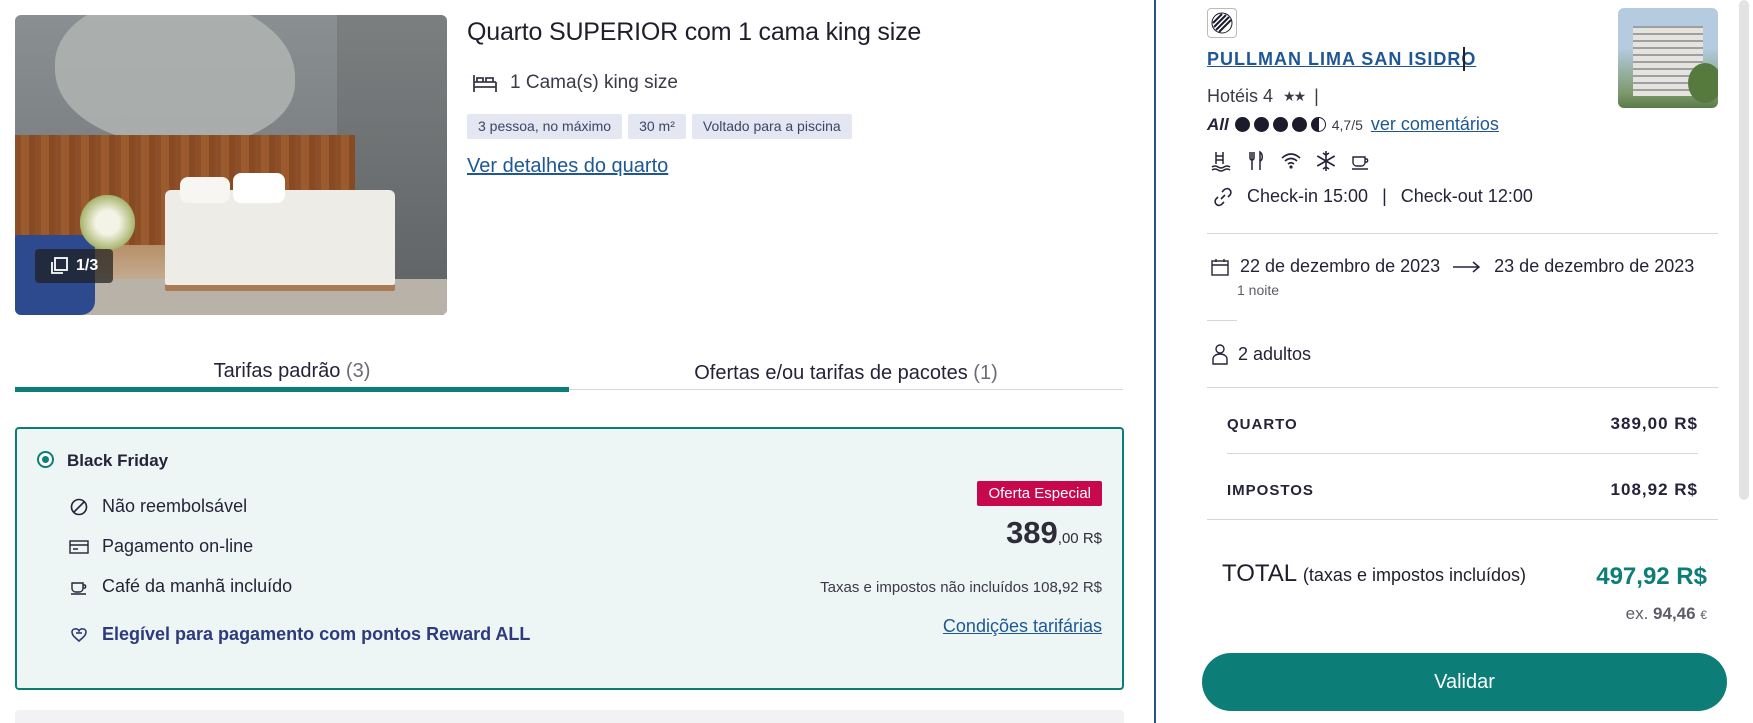 This screenshot has width=1753, height=723. I want to click on tab-standard-rates: Tarifas padrão (3), so click(292, 370).